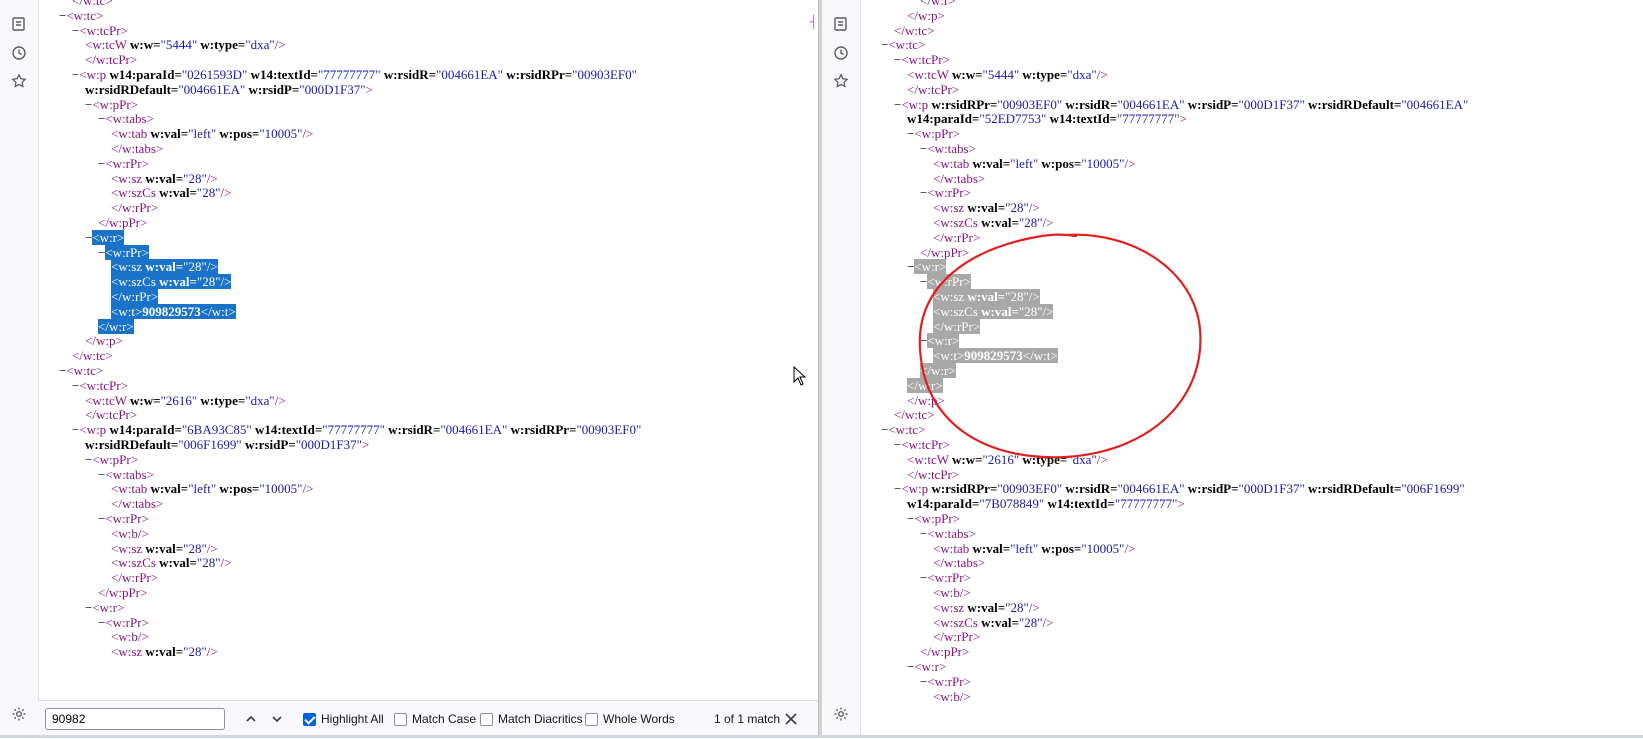 The width and height of the screenshot is (1643, 739). I want to click on xml-line-content: <w:sz w:val="28"/>, so click(164, 548).